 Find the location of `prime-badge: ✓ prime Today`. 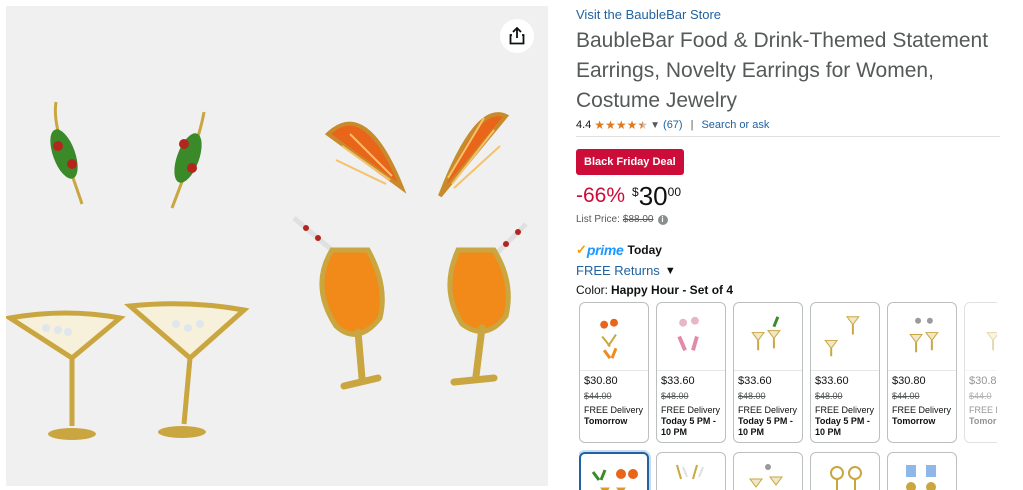

prime-badge: ✓ prime Today is located at coordinates (619, 250).